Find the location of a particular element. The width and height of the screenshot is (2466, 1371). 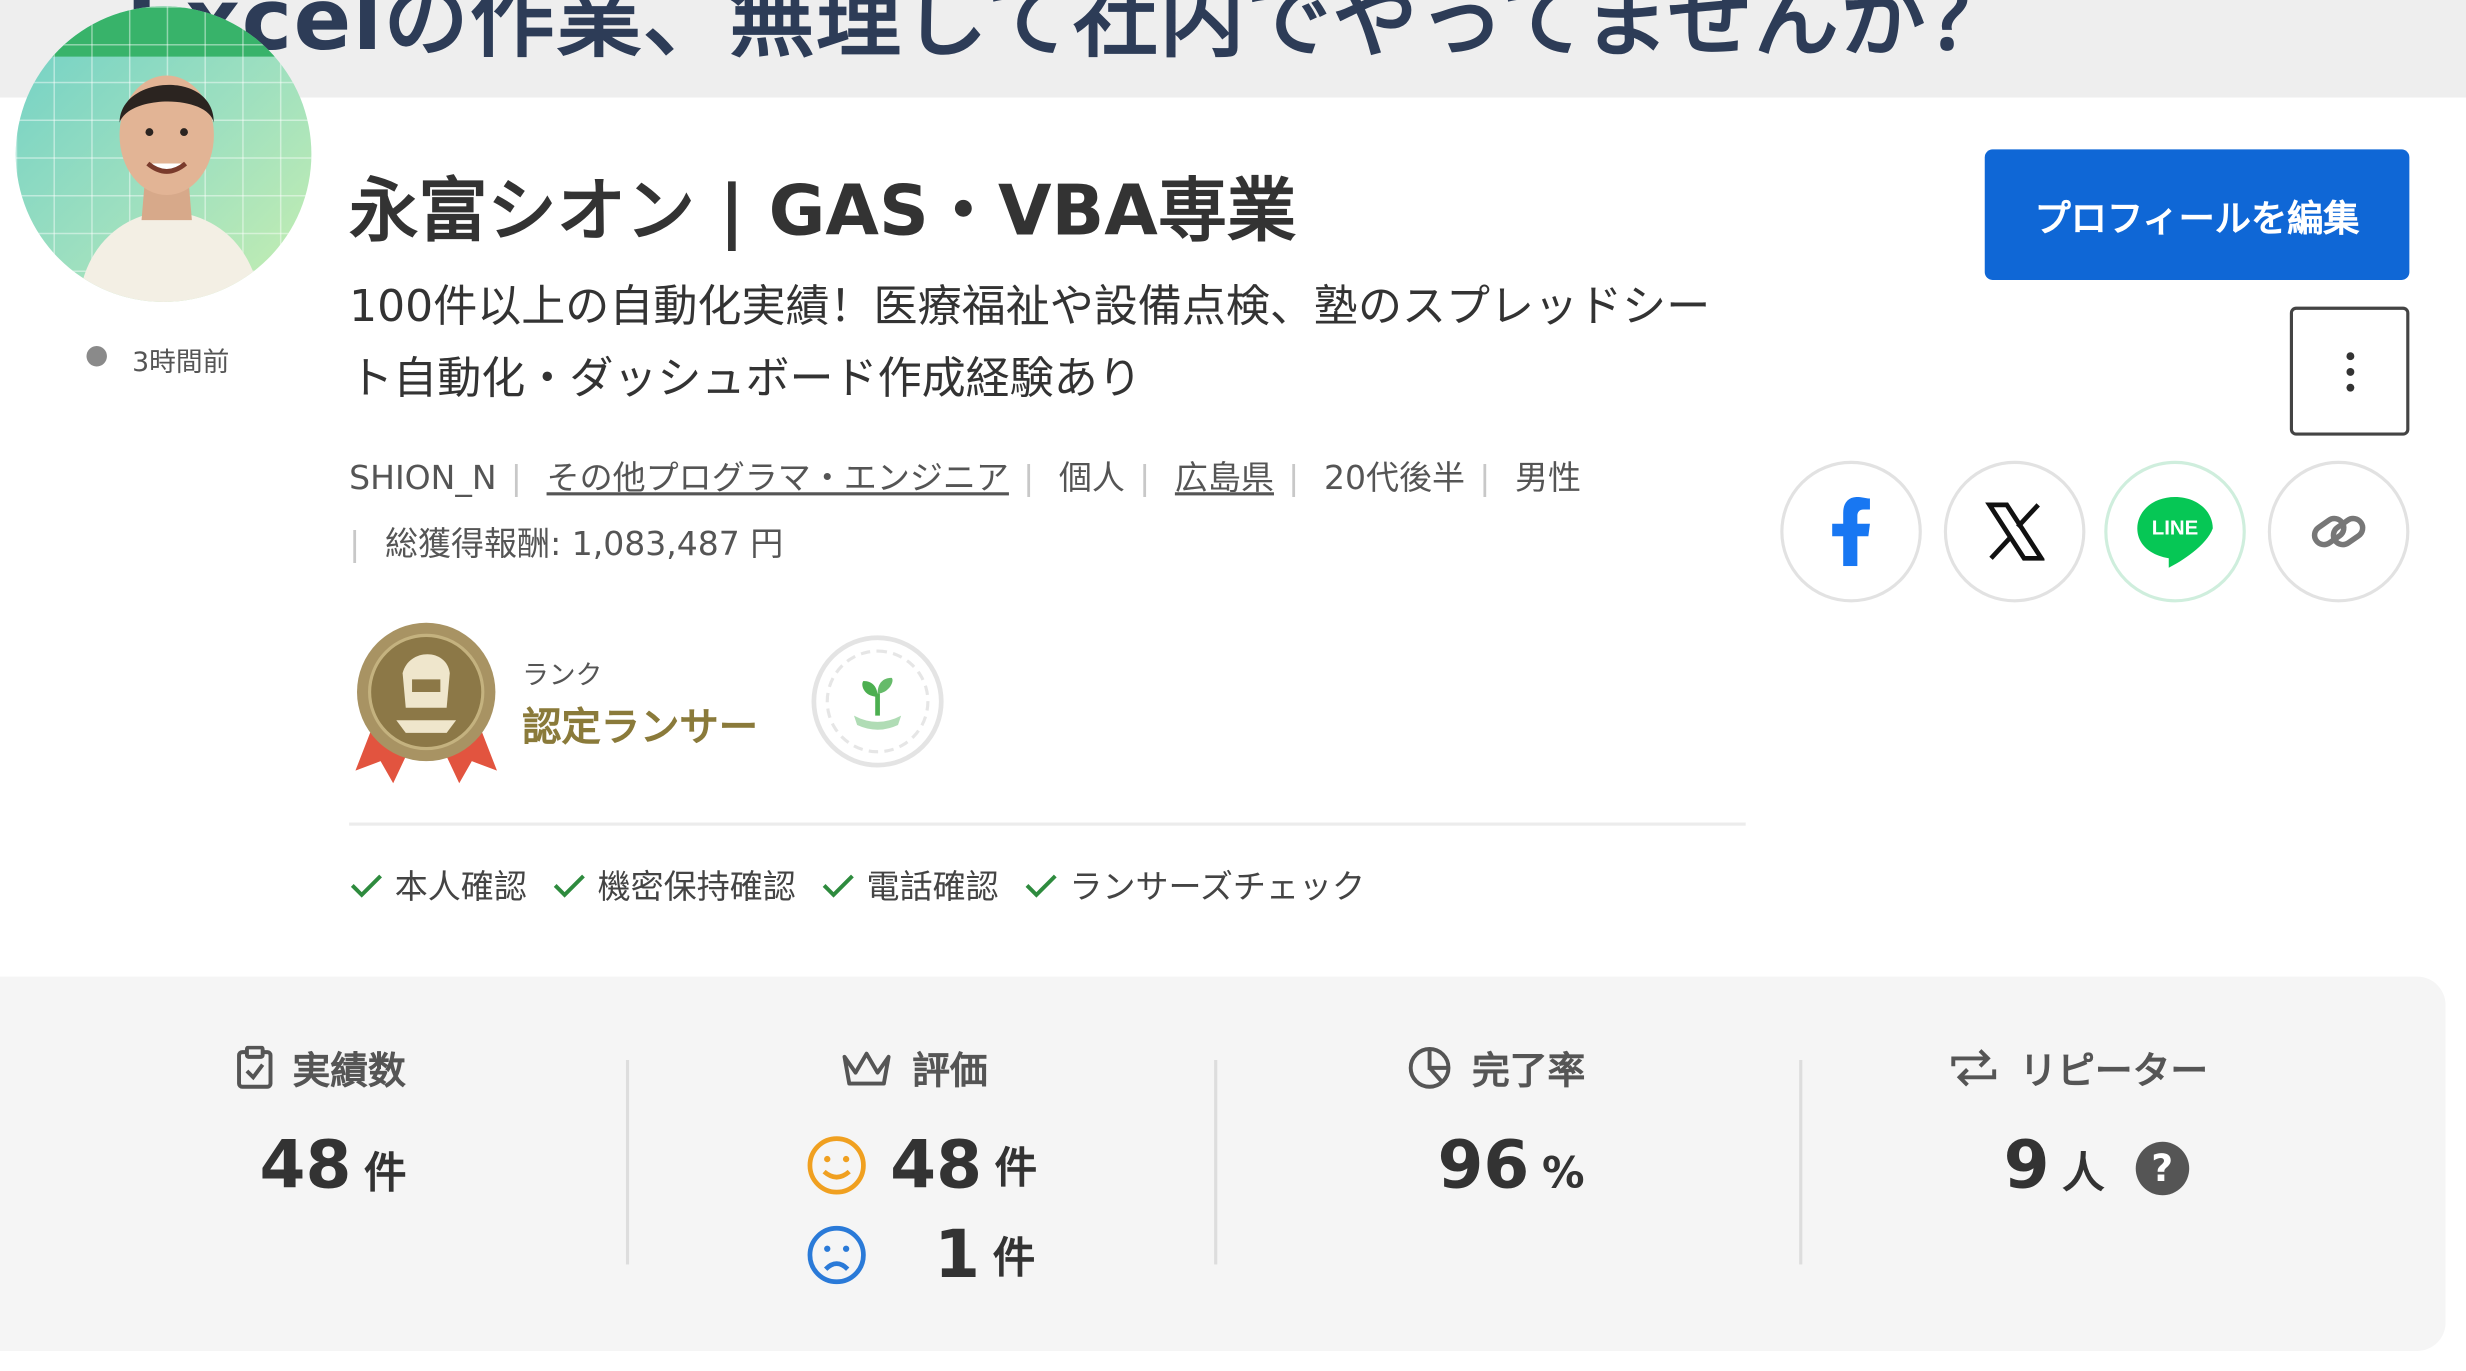

profile-earnings-row: | 総獲得報酬: 1,083,487 円 is located at coordinates (566, 544).